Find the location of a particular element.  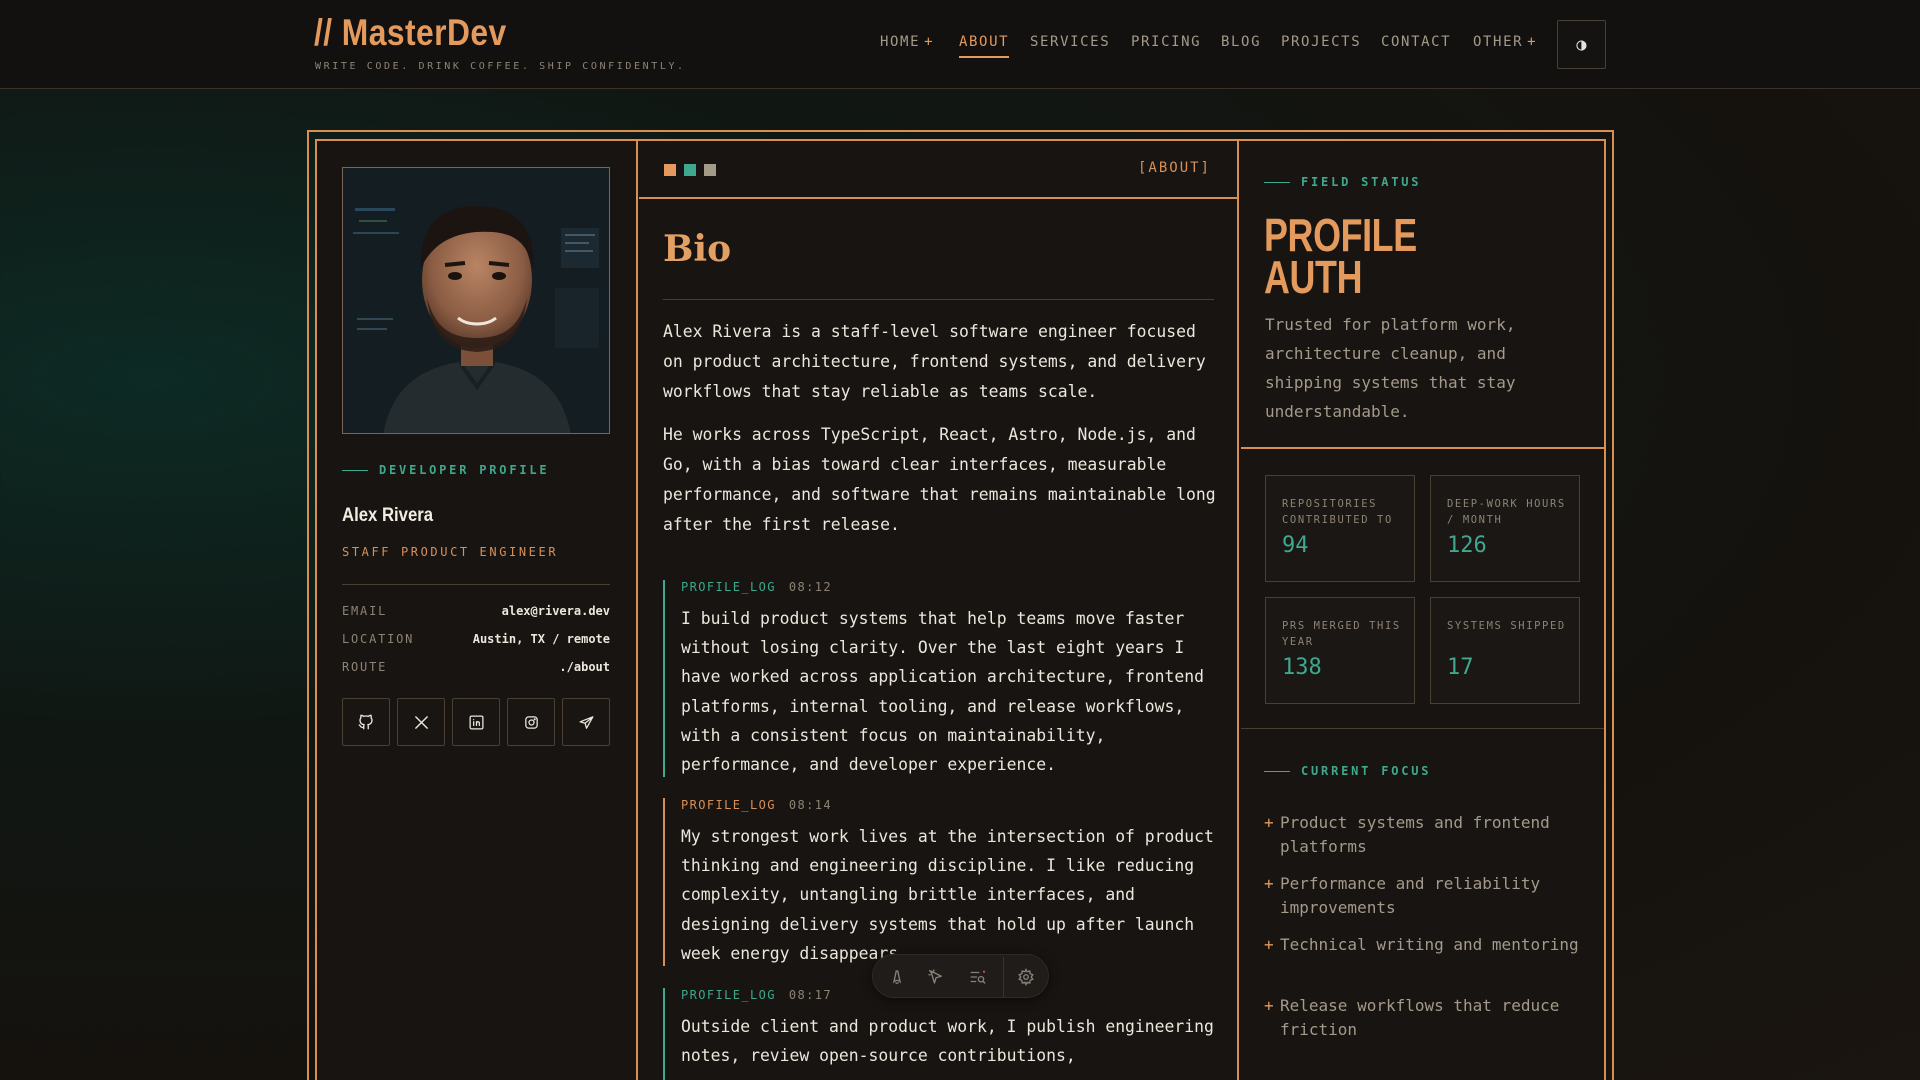

instagram-icon is located at coordinates (531, 722).